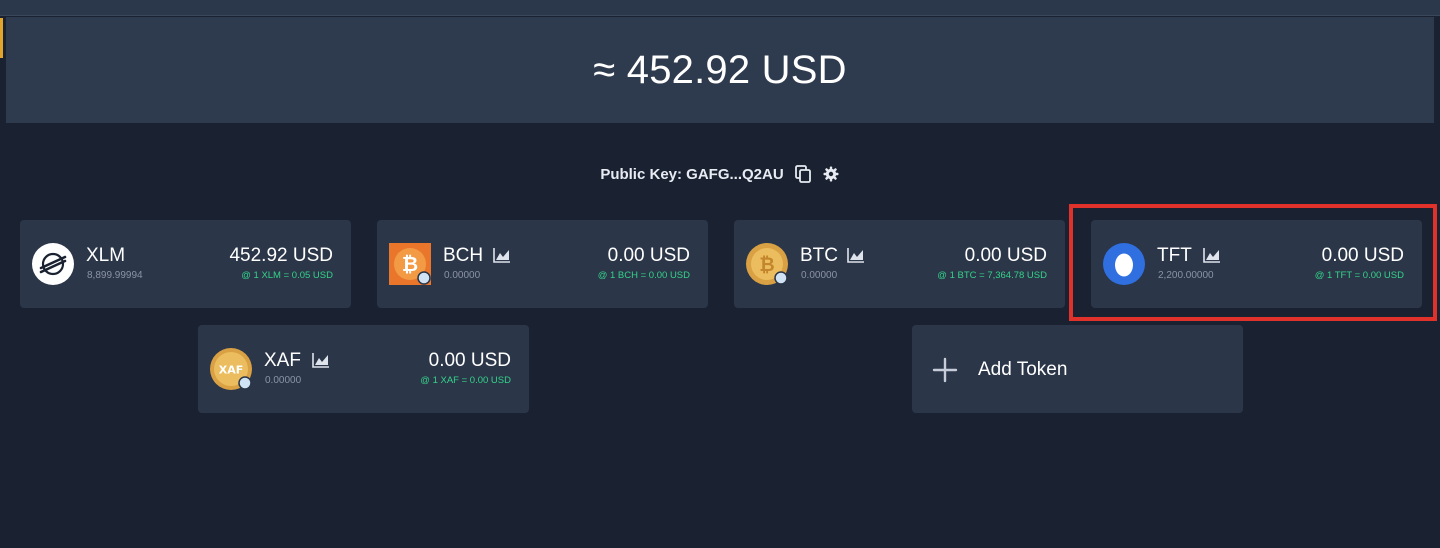 The height and width of the screenshot is (548, 1440). What do you see at coordinates (692, 174) in the screenshot?
I see `public-key-label: Public Key: GAFG...Q2AU` at bounding box center [692, 174].